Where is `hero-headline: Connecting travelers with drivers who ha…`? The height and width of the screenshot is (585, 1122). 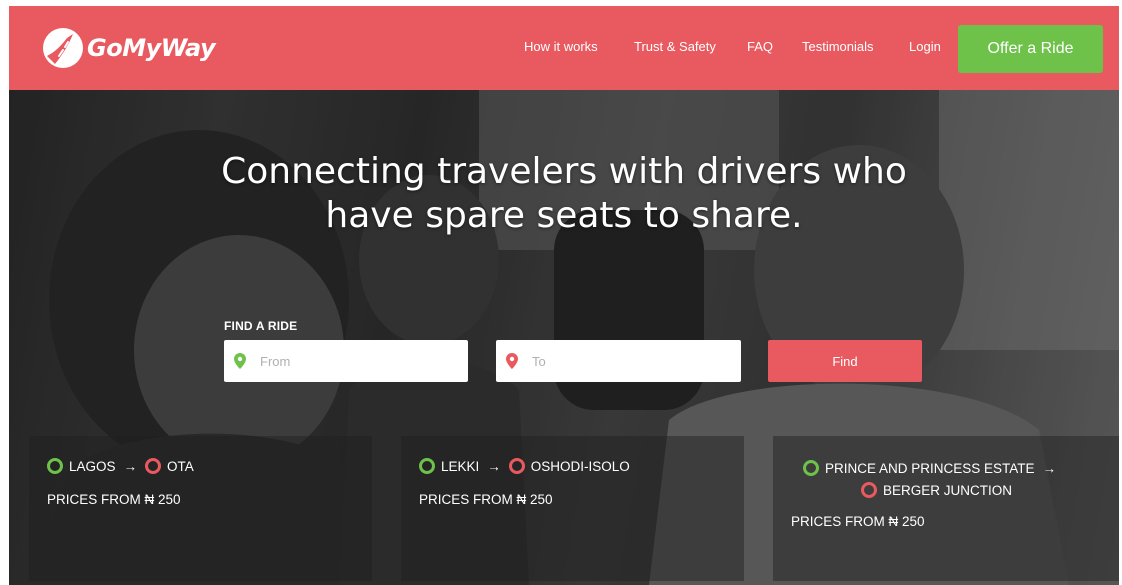
hero-headline: Connecting travelers with drivers who ha… is located at coordinates (564, 194).